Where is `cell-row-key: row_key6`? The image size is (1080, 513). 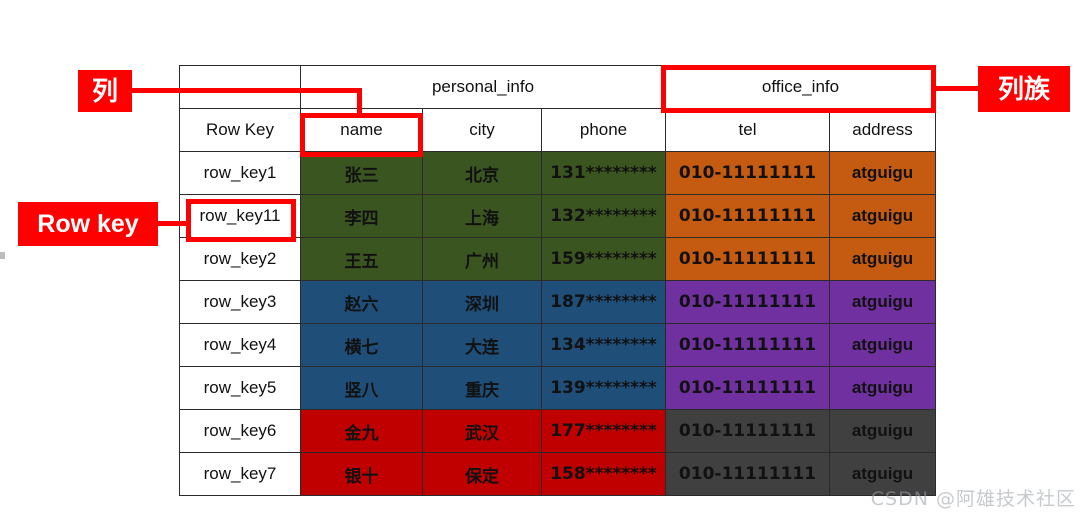 cell-row-key: row_key6 is located at coordinates (240, 431).